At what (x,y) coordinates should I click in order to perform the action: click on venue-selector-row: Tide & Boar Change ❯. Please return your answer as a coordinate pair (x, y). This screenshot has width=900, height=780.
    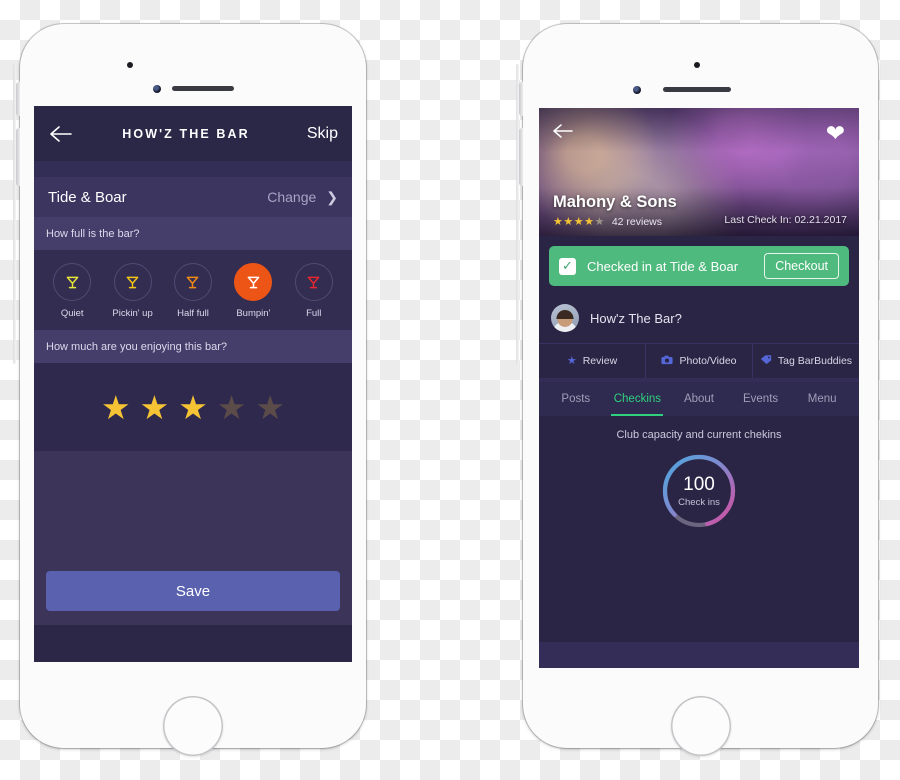
    Looking at the image, I should click on (193, 197).